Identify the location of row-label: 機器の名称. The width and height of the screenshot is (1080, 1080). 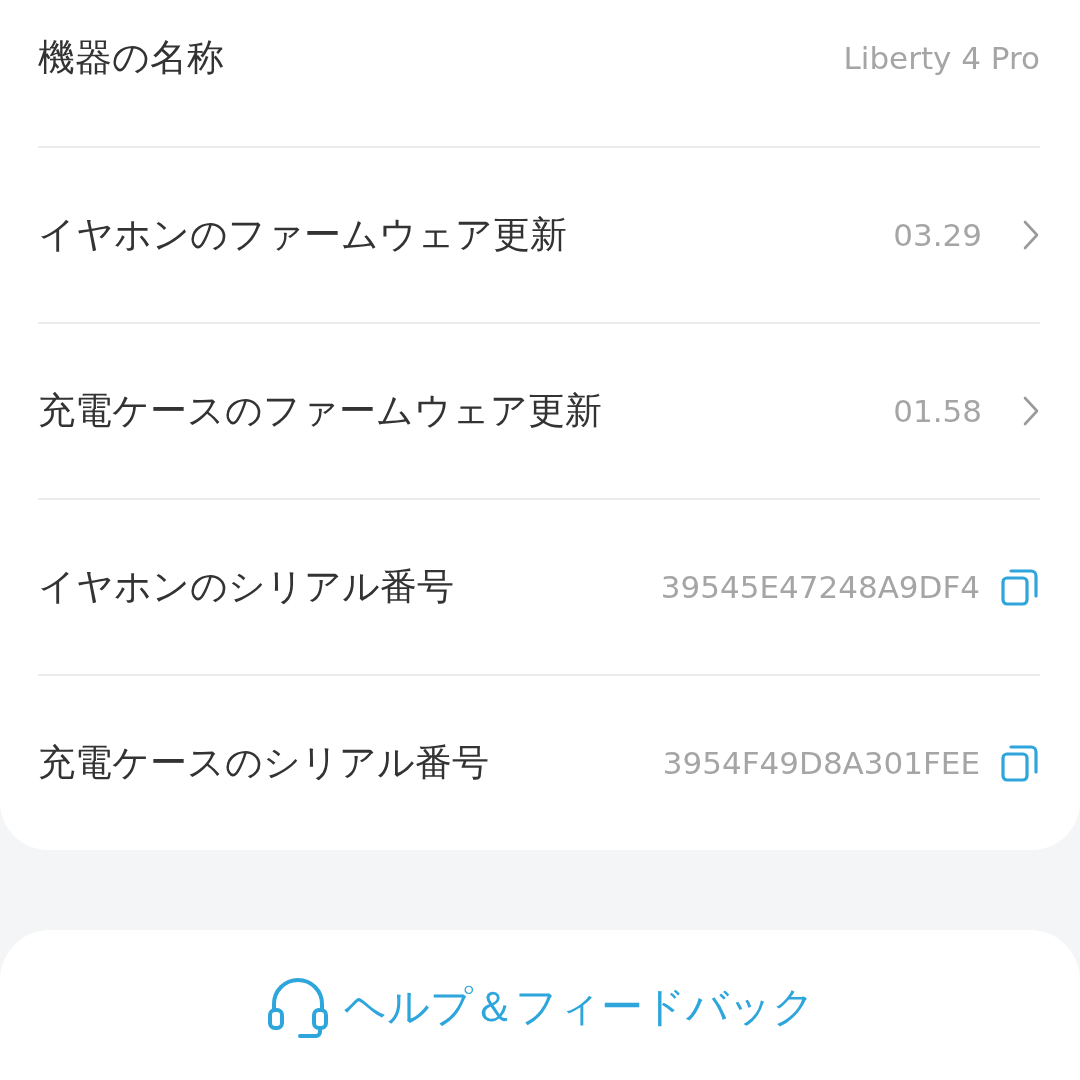
(131, 58).